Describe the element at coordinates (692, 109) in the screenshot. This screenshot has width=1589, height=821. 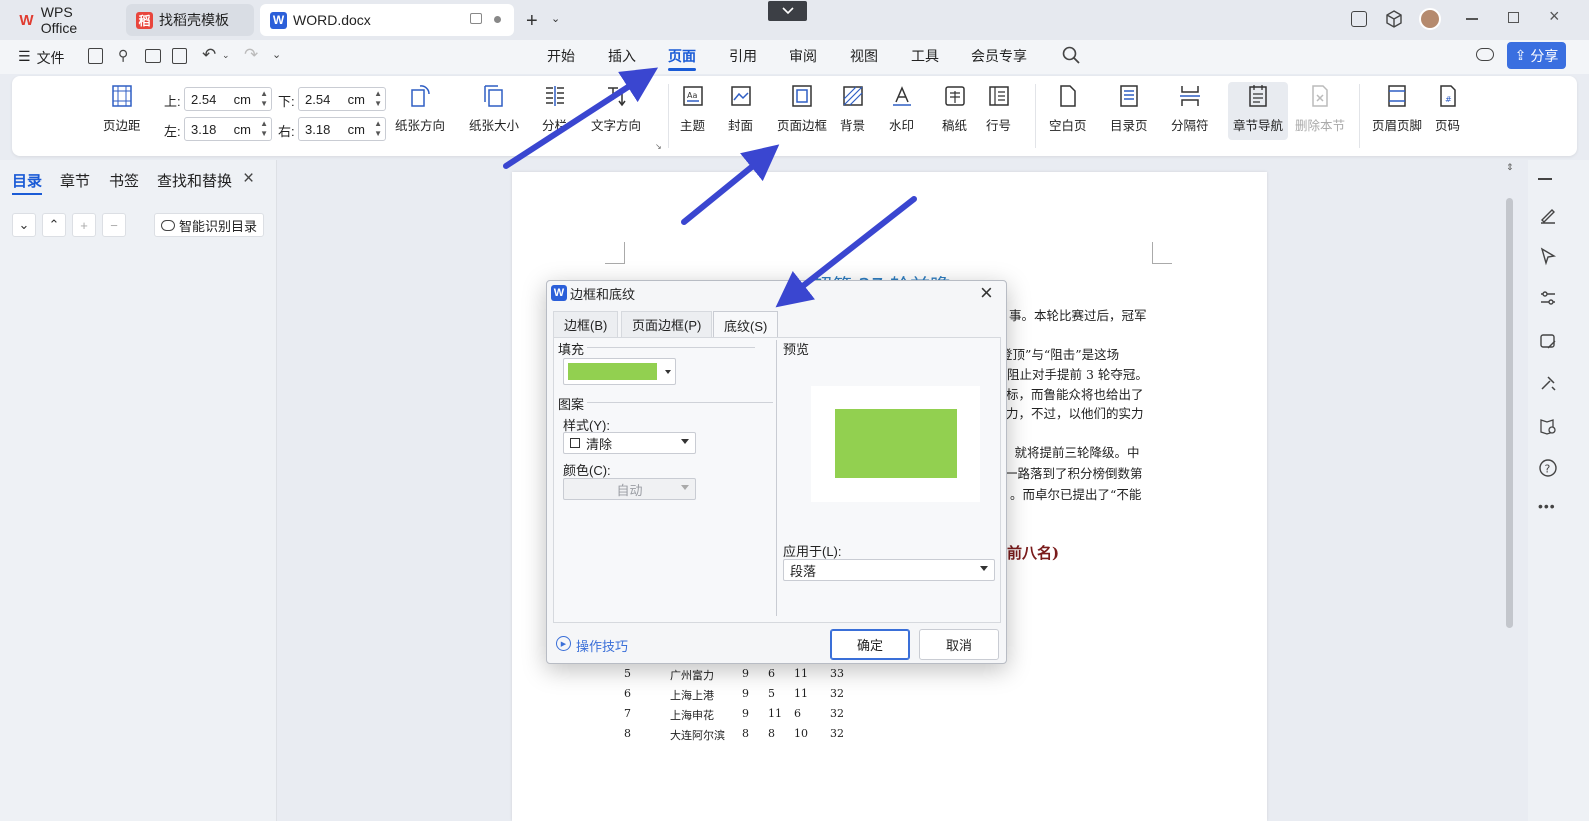
I see `theme-button: Aa 主题` at that location.